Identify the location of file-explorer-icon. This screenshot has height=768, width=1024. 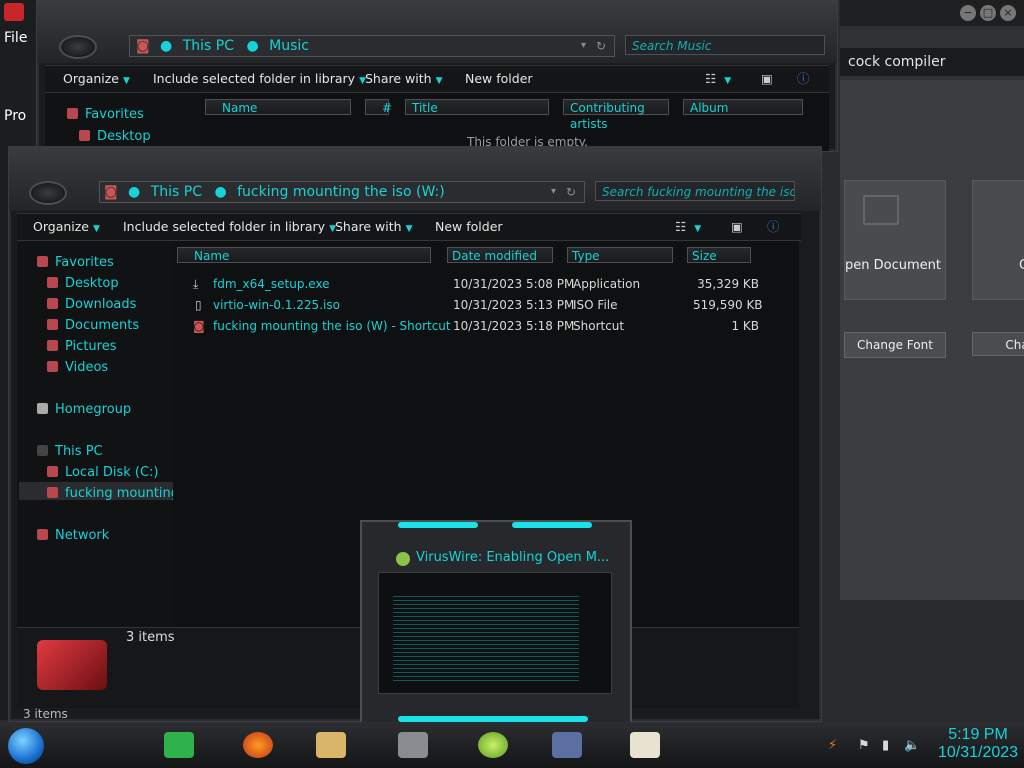
(331, 745).